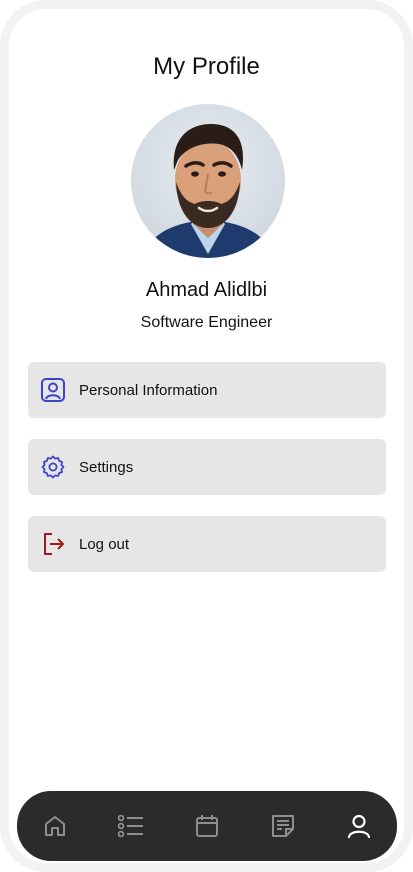 The width and height of the screenshot is (413, 872). I want to click on profile-role: Software Engineer, so click(206, 322).